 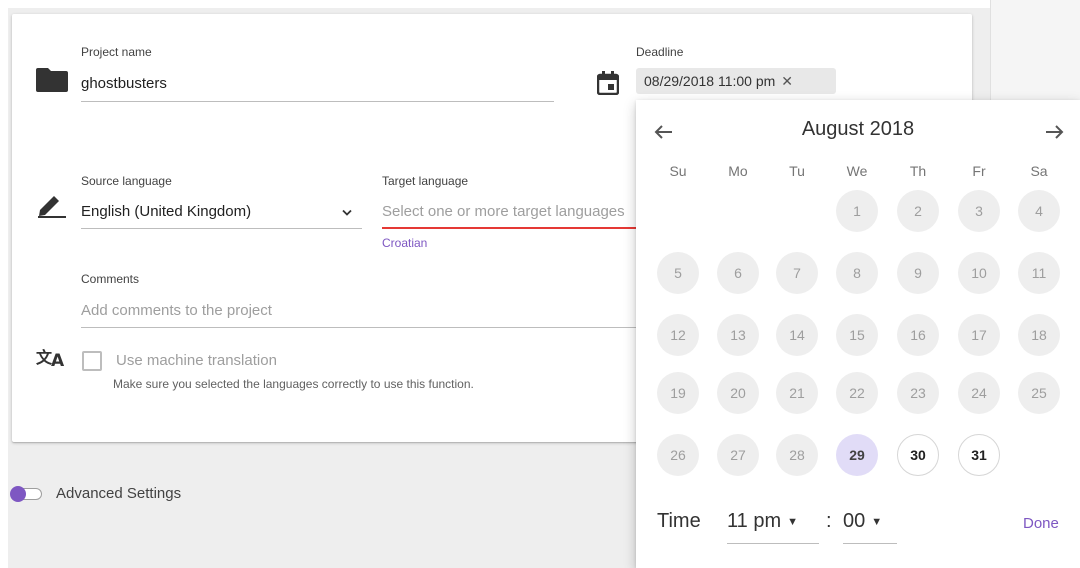 I want to click on target-language-label: Target language, so click(x=425, y=181).